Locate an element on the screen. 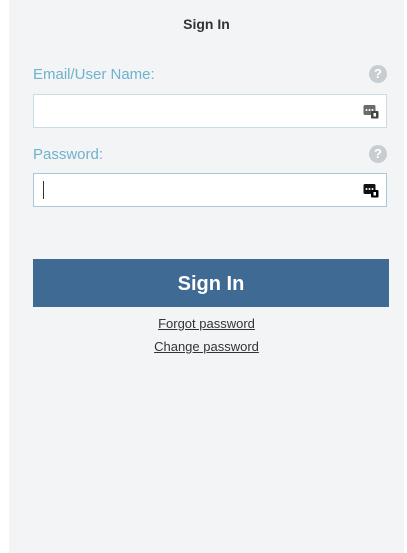 Image resolution: width=407 pixels, height=553 pixels. email-help-icon: ? is located at coordinates (378, 74).